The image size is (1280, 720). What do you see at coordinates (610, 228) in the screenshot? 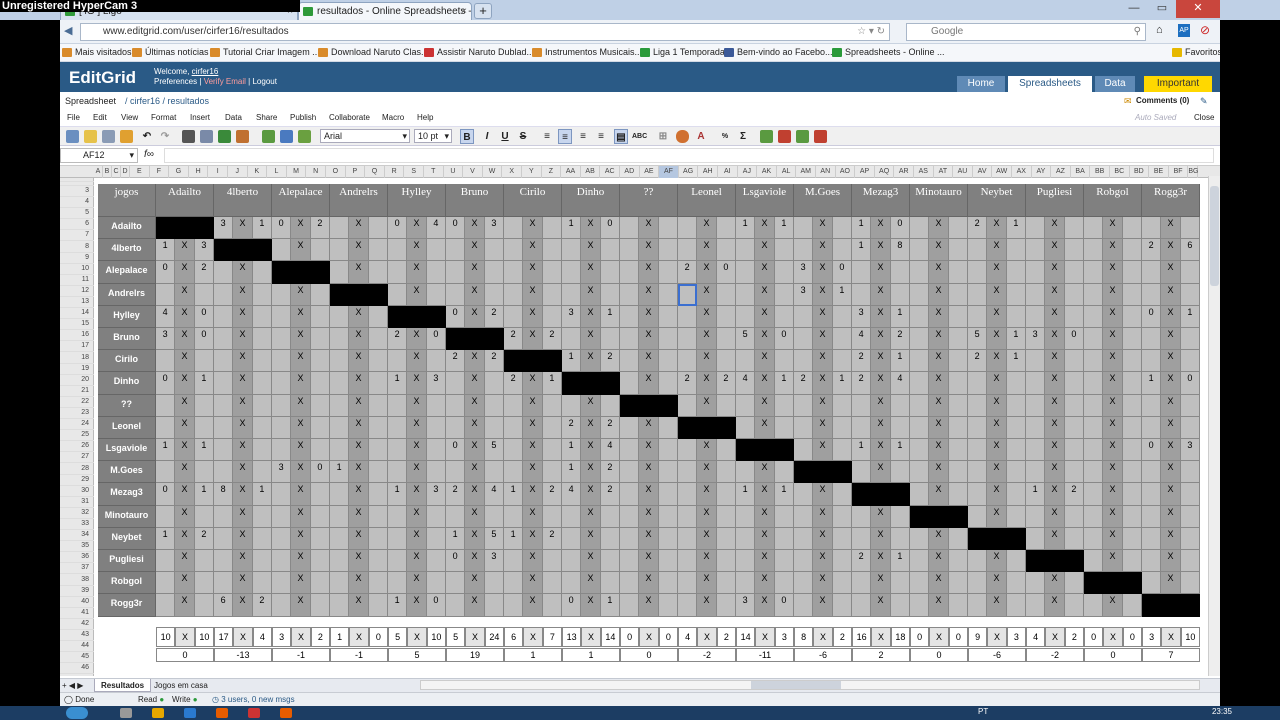
I see `away-goals-cell: 0` at bounding box center [610, 228].